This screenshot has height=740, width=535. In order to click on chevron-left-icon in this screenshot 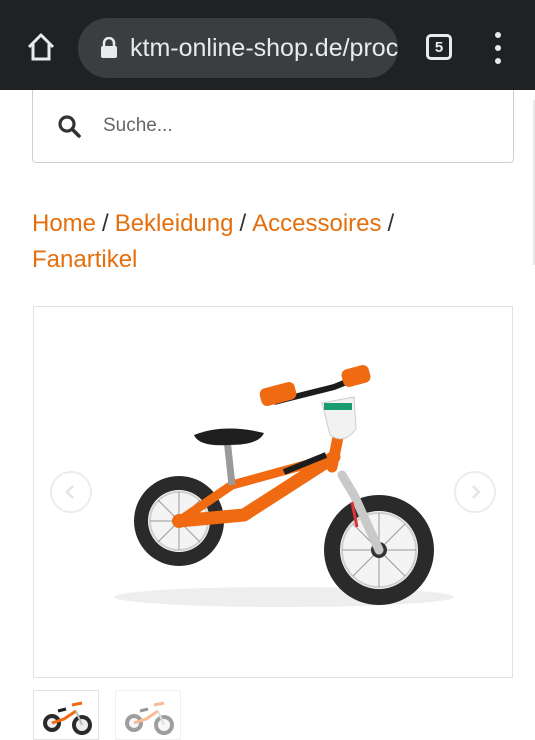, I will do `click(69, 492)`.